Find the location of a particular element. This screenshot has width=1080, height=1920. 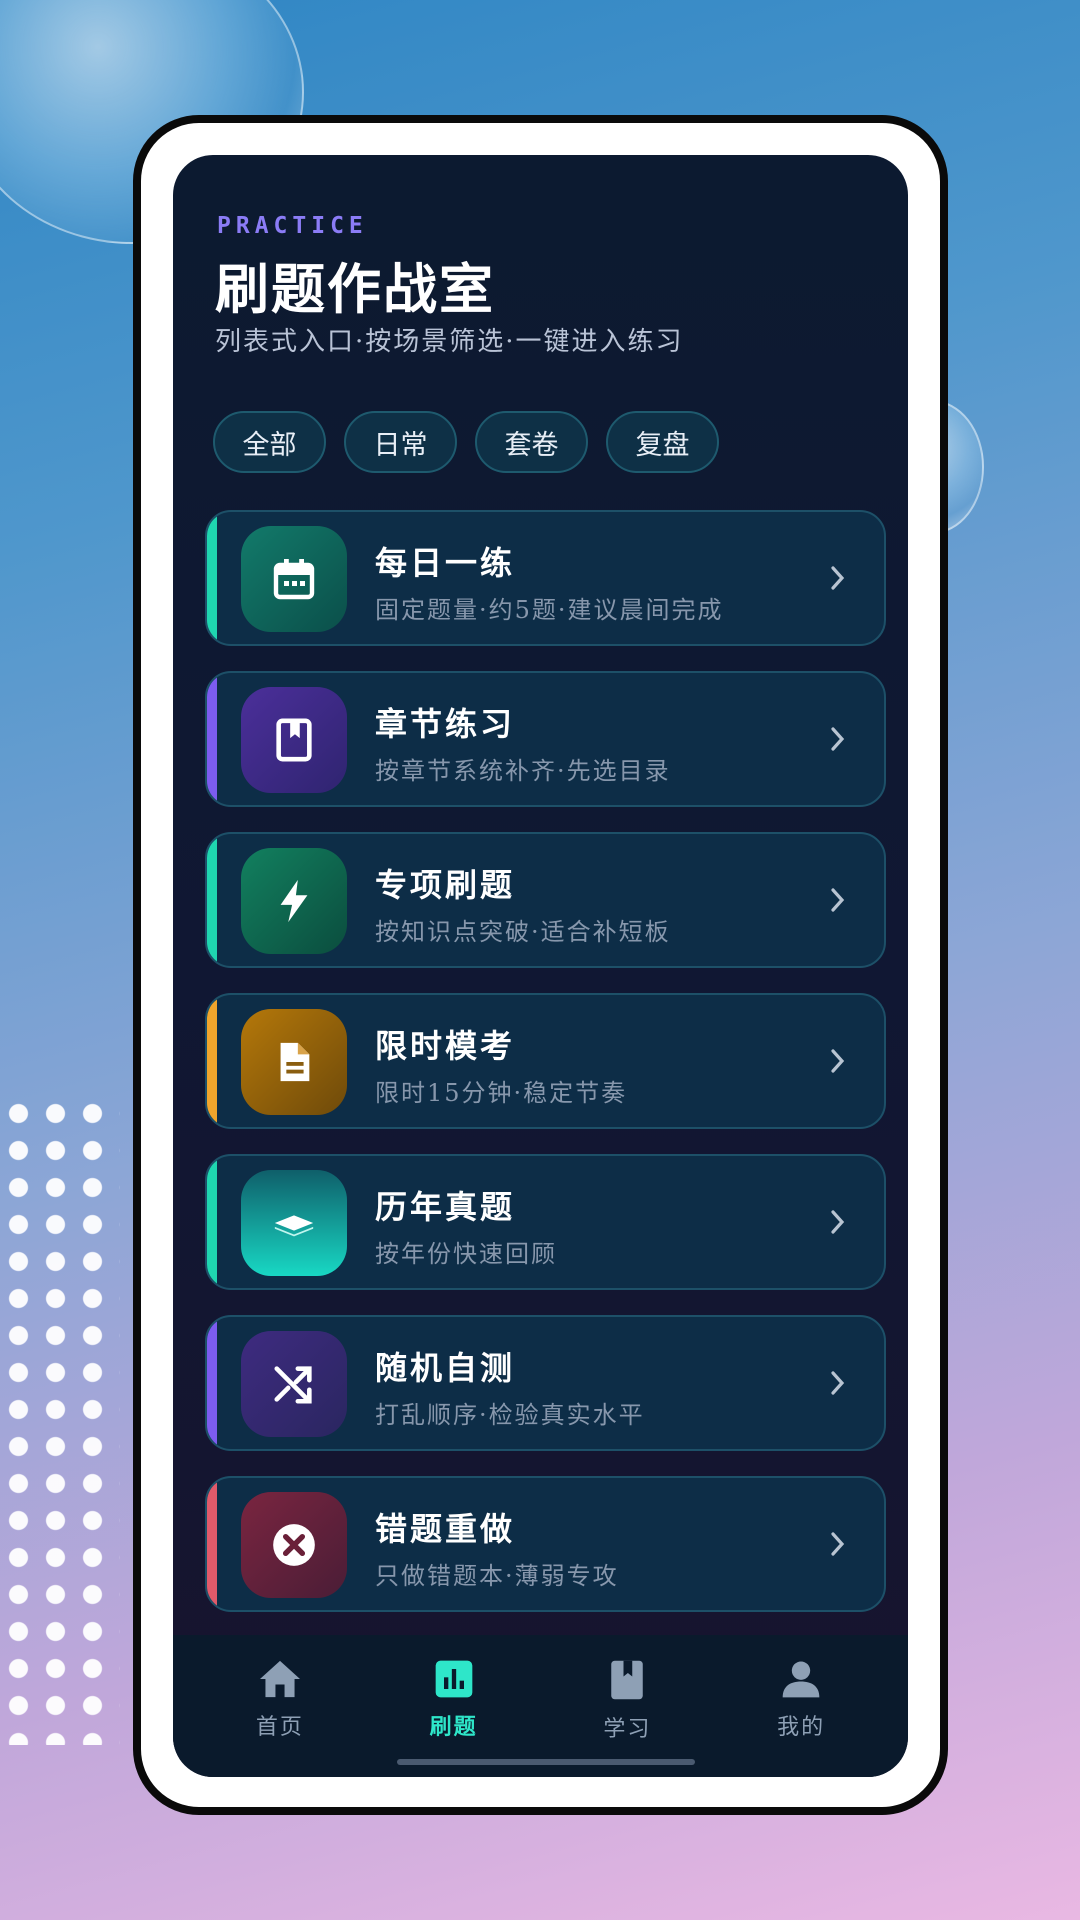

tab-study: 学习 is located at coordinates (627, 1706).